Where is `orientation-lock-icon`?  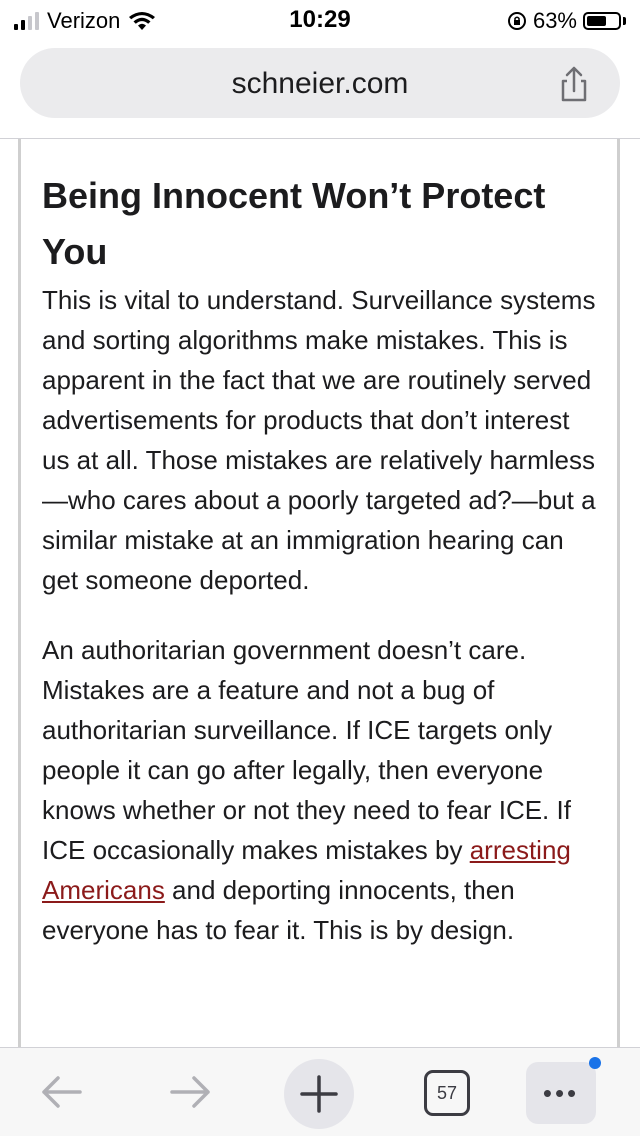 orientation-lock-icon is located at coordinates (516, 21).